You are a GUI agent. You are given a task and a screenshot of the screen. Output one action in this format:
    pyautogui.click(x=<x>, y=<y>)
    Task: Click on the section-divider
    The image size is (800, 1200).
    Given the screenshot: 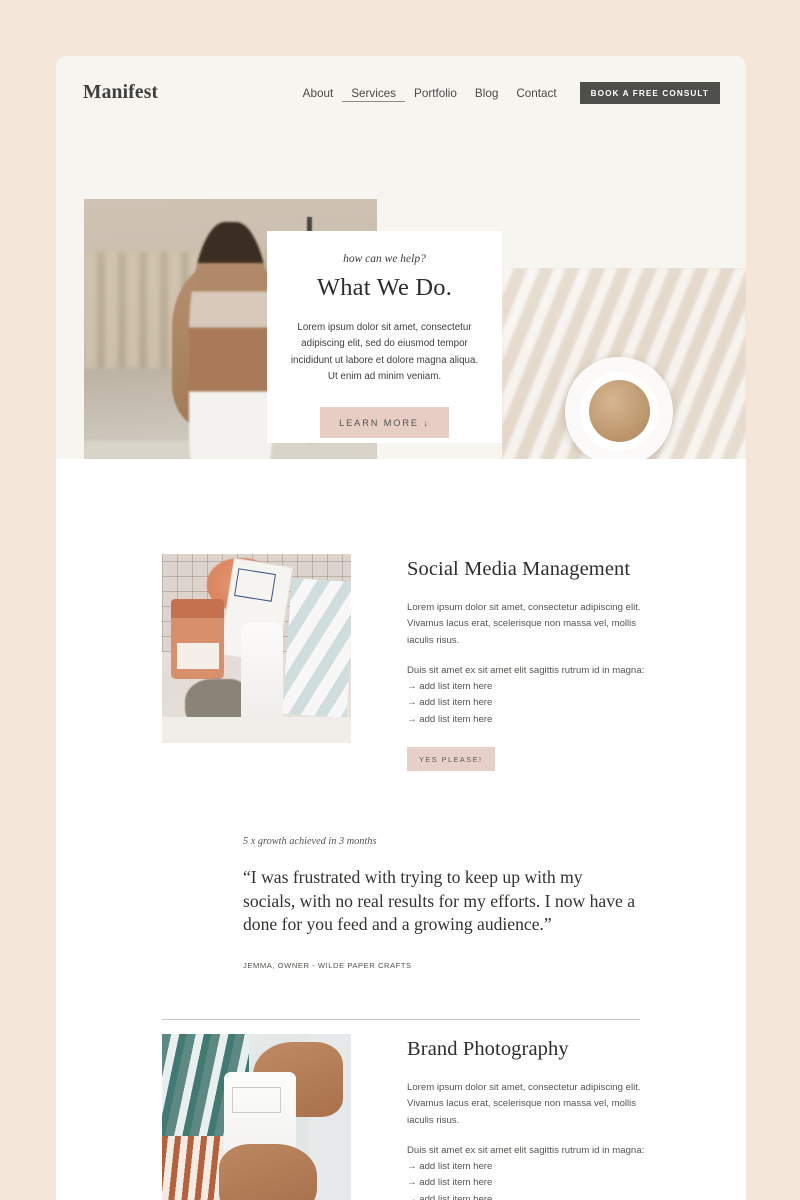 What is the action you would take?
    pyautogui.click(x=401, y=1019)
    